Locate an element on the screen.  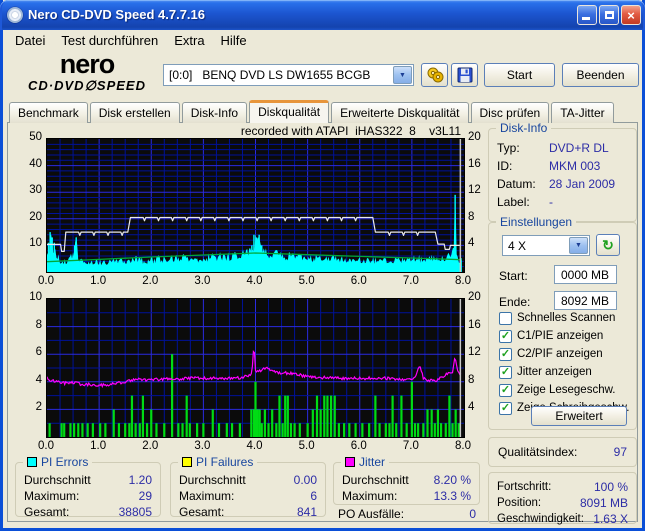
menu-extra: Extra is located at coordinates (189, 40).